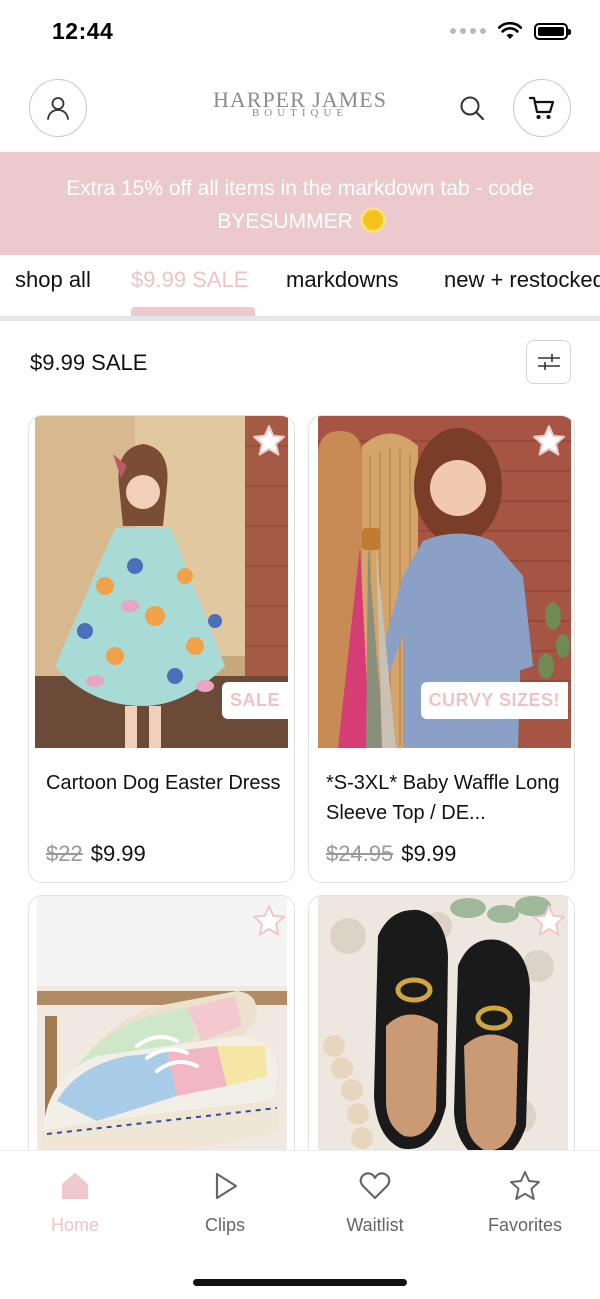 The width and height of the screenshot is (600, 1299). I want to click on star-icon, so click(525, 1185).